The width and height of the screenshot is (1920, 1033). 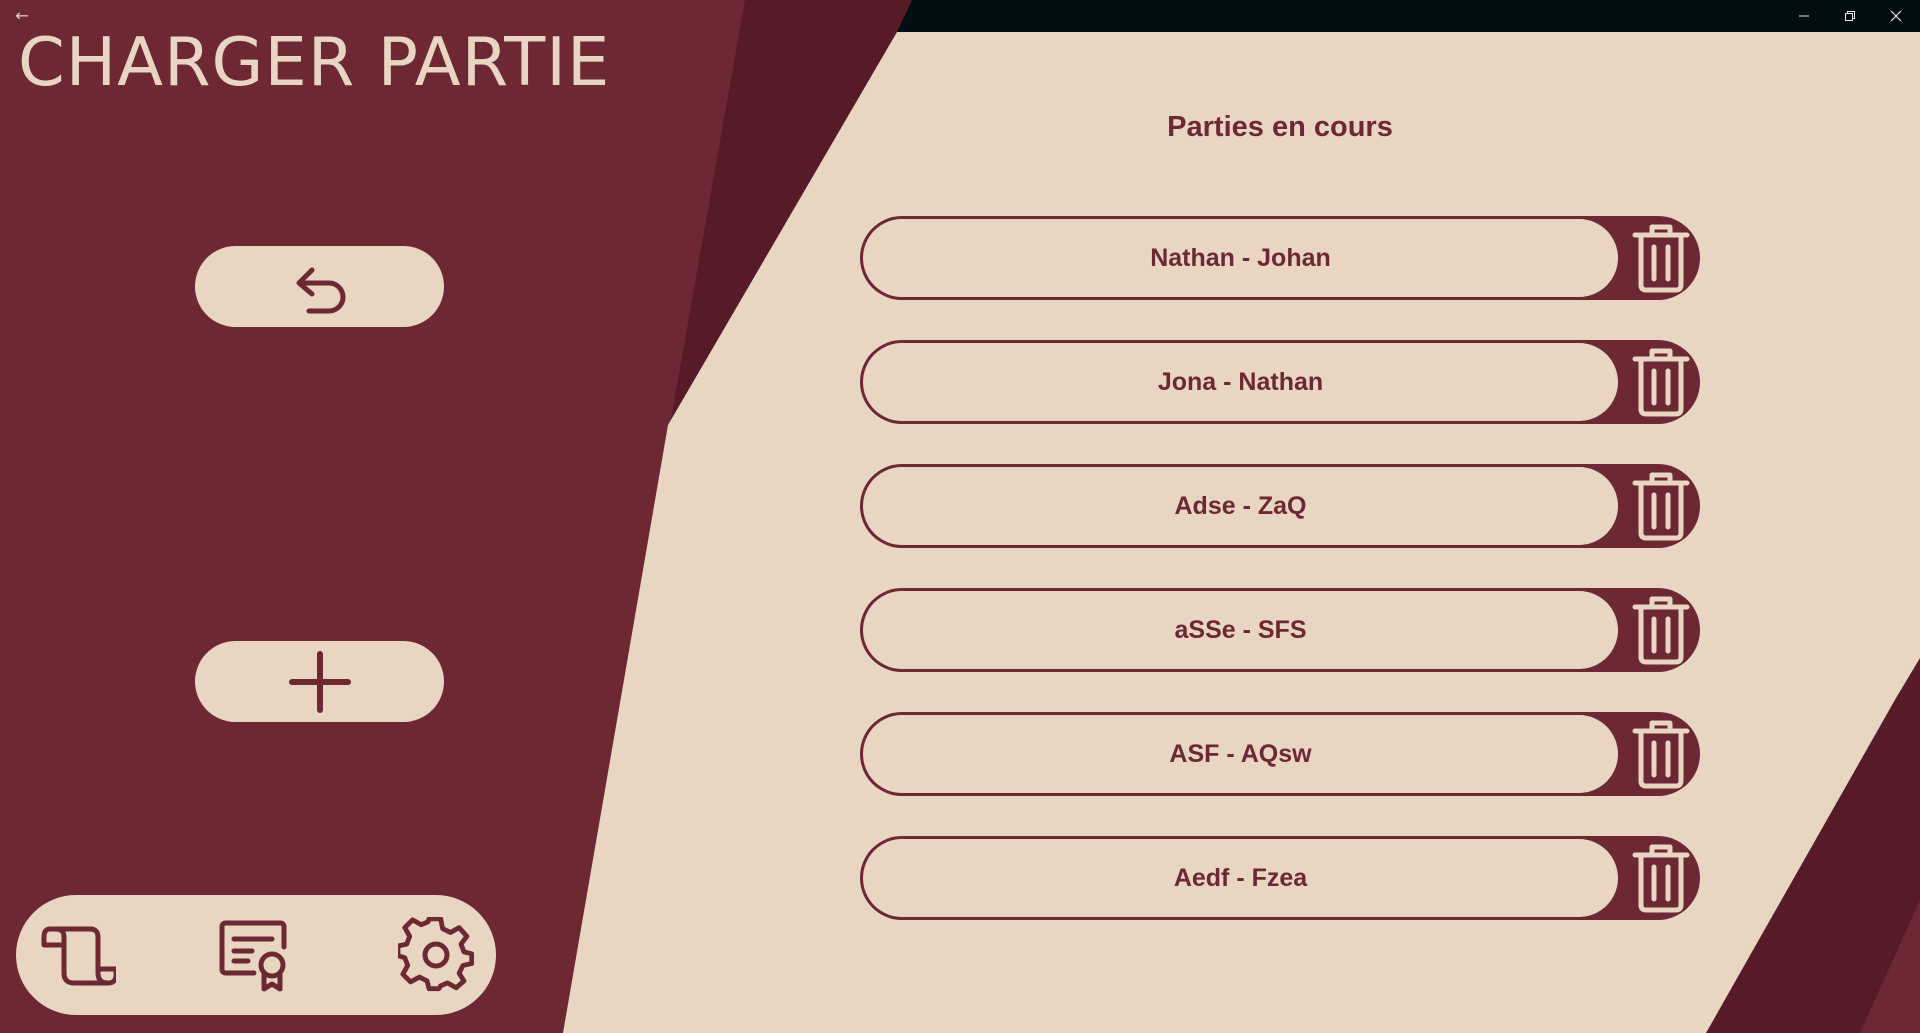 What do you see at coordinates (1850, 16) in the screenshot?
I see `restore-icon` at bounding box center [1850, 16].